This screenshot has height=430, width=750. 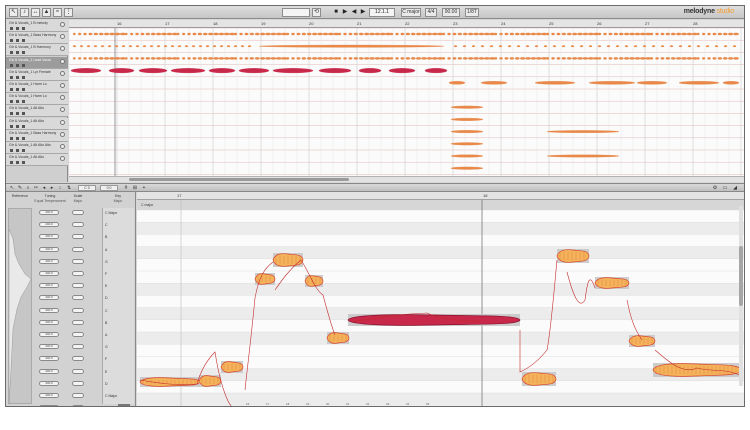 I want to click on editor-vertical-scrollbar, so click(x=741, y=296).